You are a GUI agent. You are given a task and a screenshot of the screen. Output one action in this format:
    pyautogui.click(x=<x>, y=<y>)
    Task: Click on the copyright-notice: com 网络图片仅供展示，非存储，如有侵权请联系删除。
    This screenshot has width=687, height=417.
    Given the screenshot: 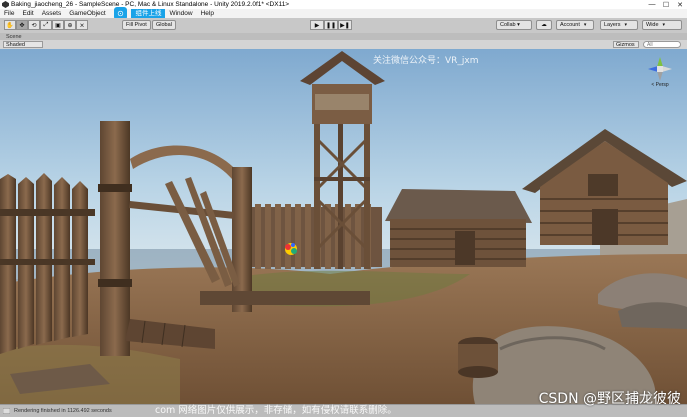 What is the action you would take?
    pyautogui.click(x=276, y=410)
    